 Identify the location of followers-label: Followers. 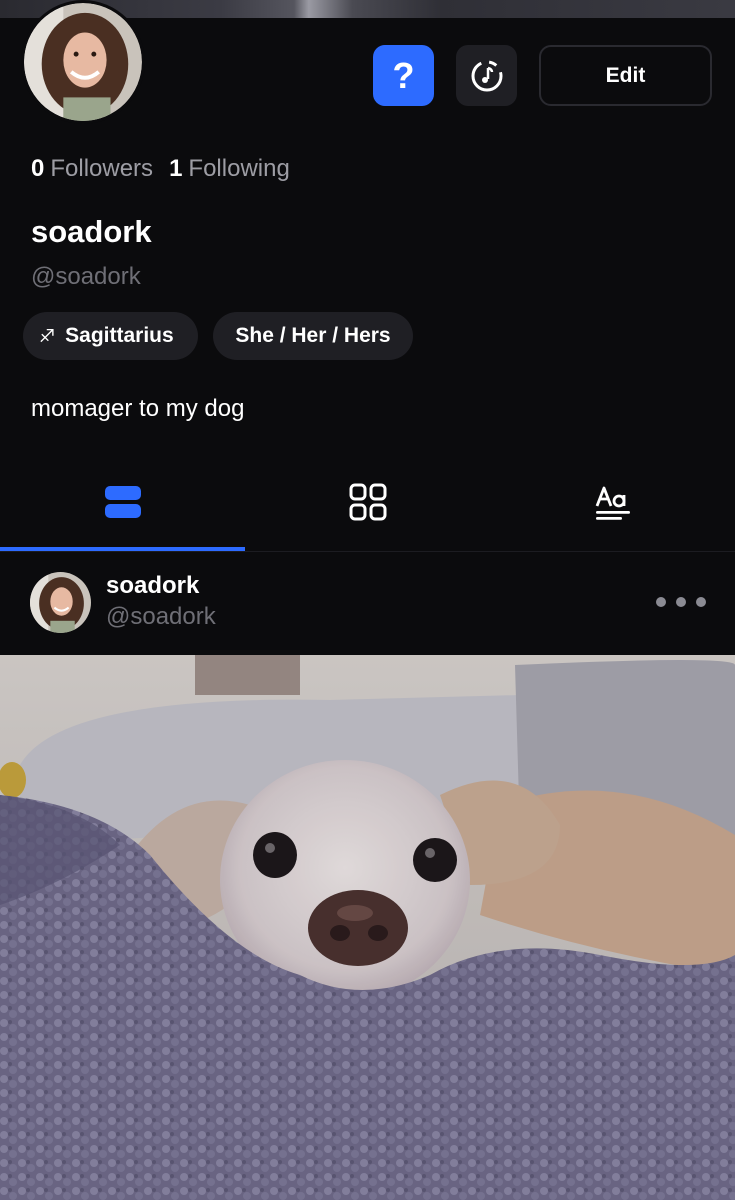
(102, 168).